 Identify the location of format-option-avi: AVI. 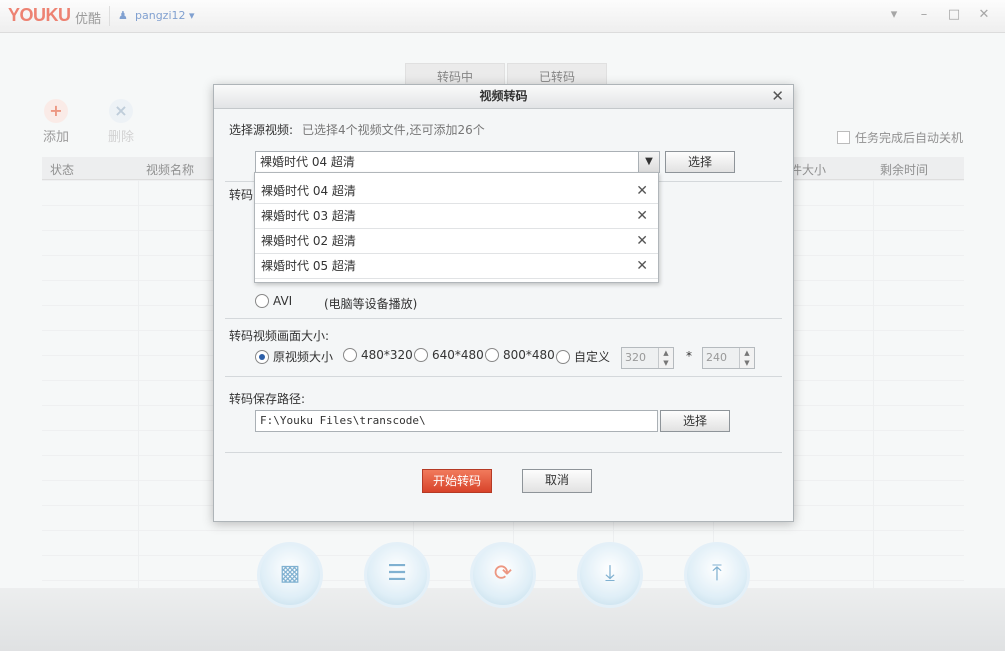
(273, 301).